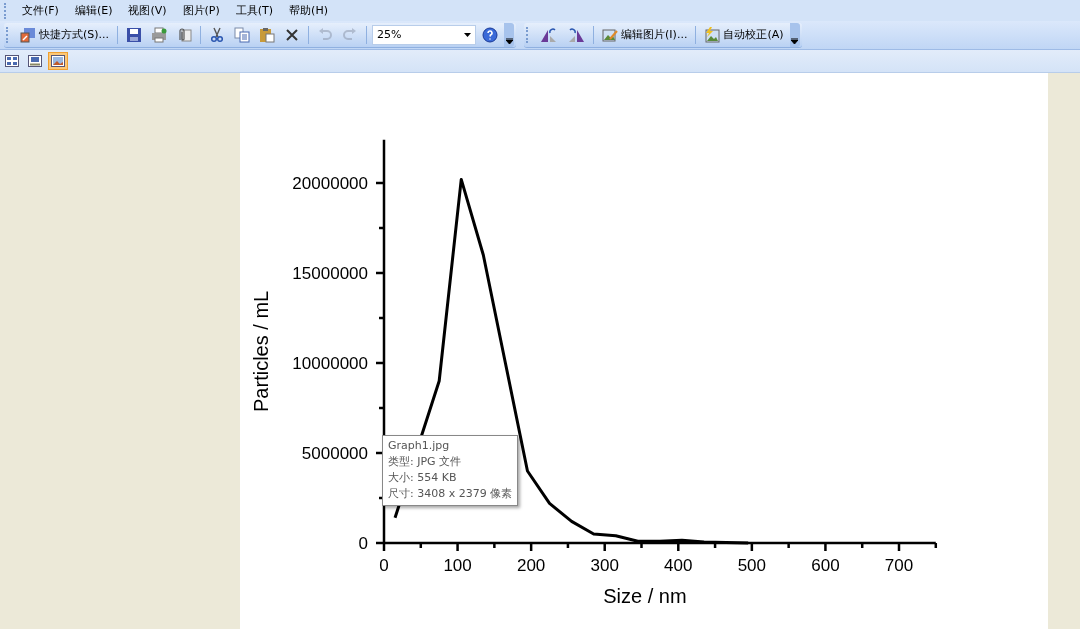 The width and height of the screenshot is (1080, 629). I want to click on tick-label: 600, so click(825, 565).